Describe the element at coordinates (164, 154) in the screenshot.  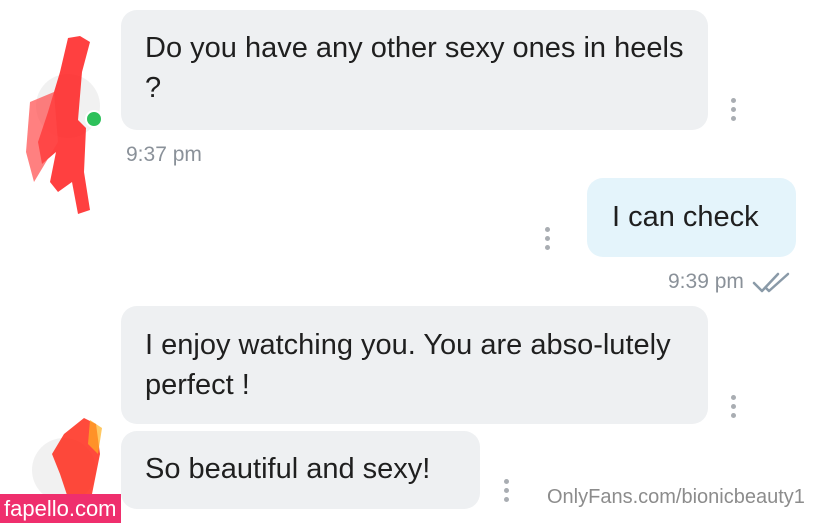
I see `message-timestamp: 9:37 pm` at that location.